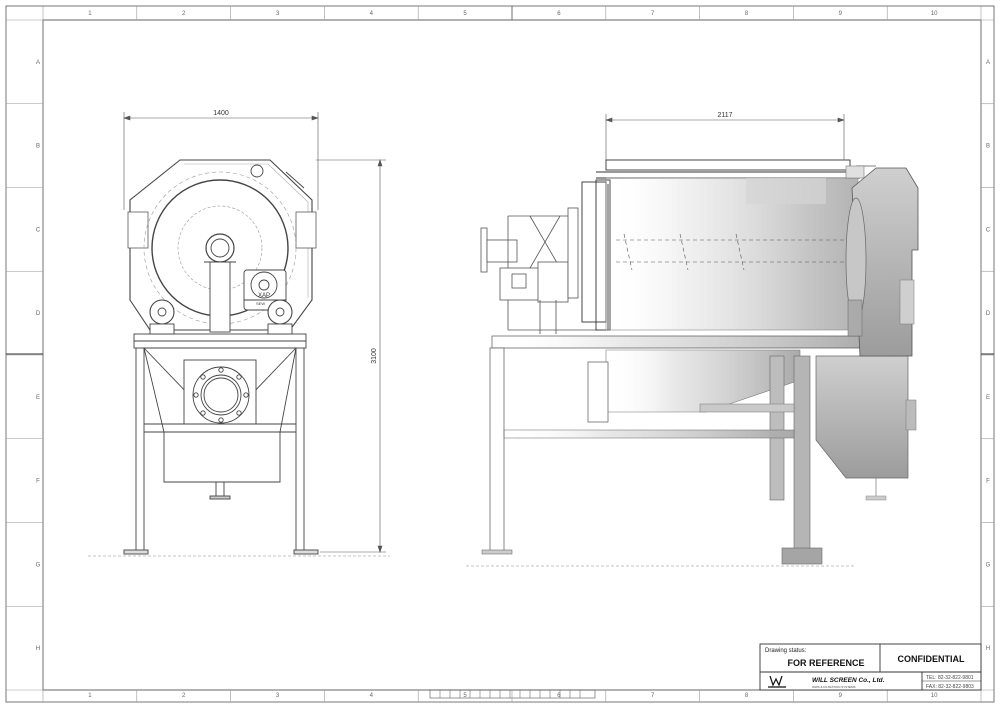 The image size is (1000, 708). What do you see at coordinates (513, 696) in the screenshot?
I see `grid-column-labels-bottom: 1 2 3 4 5 6 7 8 9 10` at bounding box center [513, 696].